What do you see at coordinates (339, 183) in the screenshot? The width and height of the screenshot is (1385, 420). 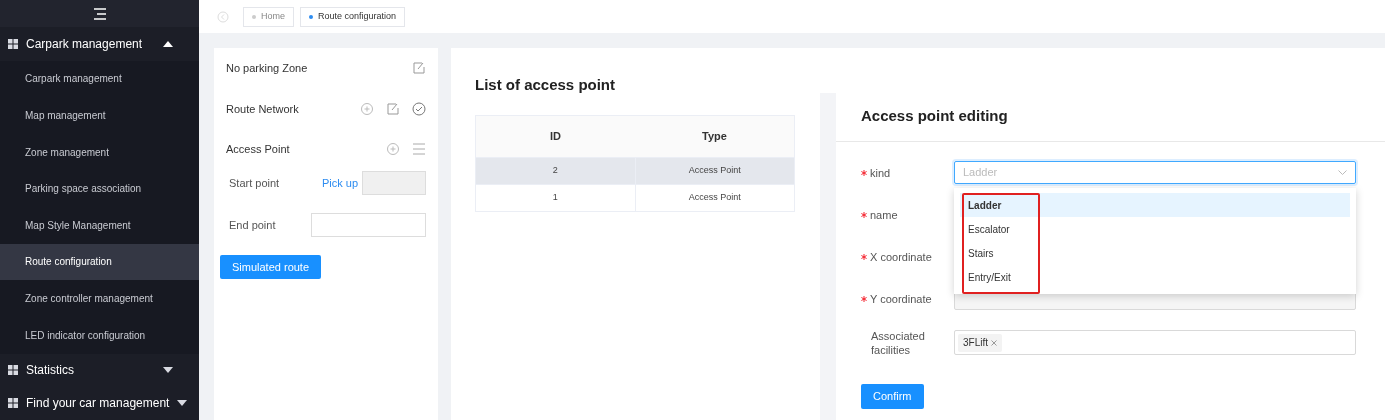 I see `pick-up-link: Pick up` at bounding box center [339, 183].